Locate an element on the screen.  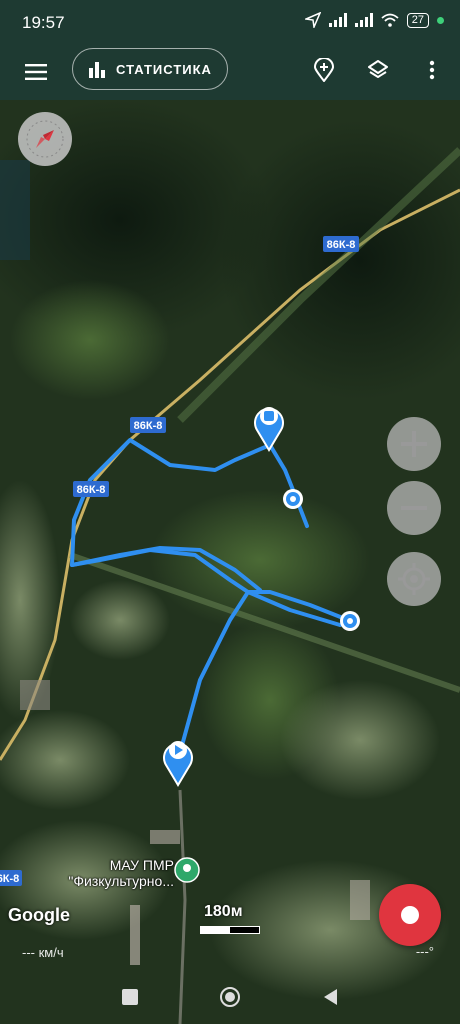
more-options-button is located at coordinates (432, 70).